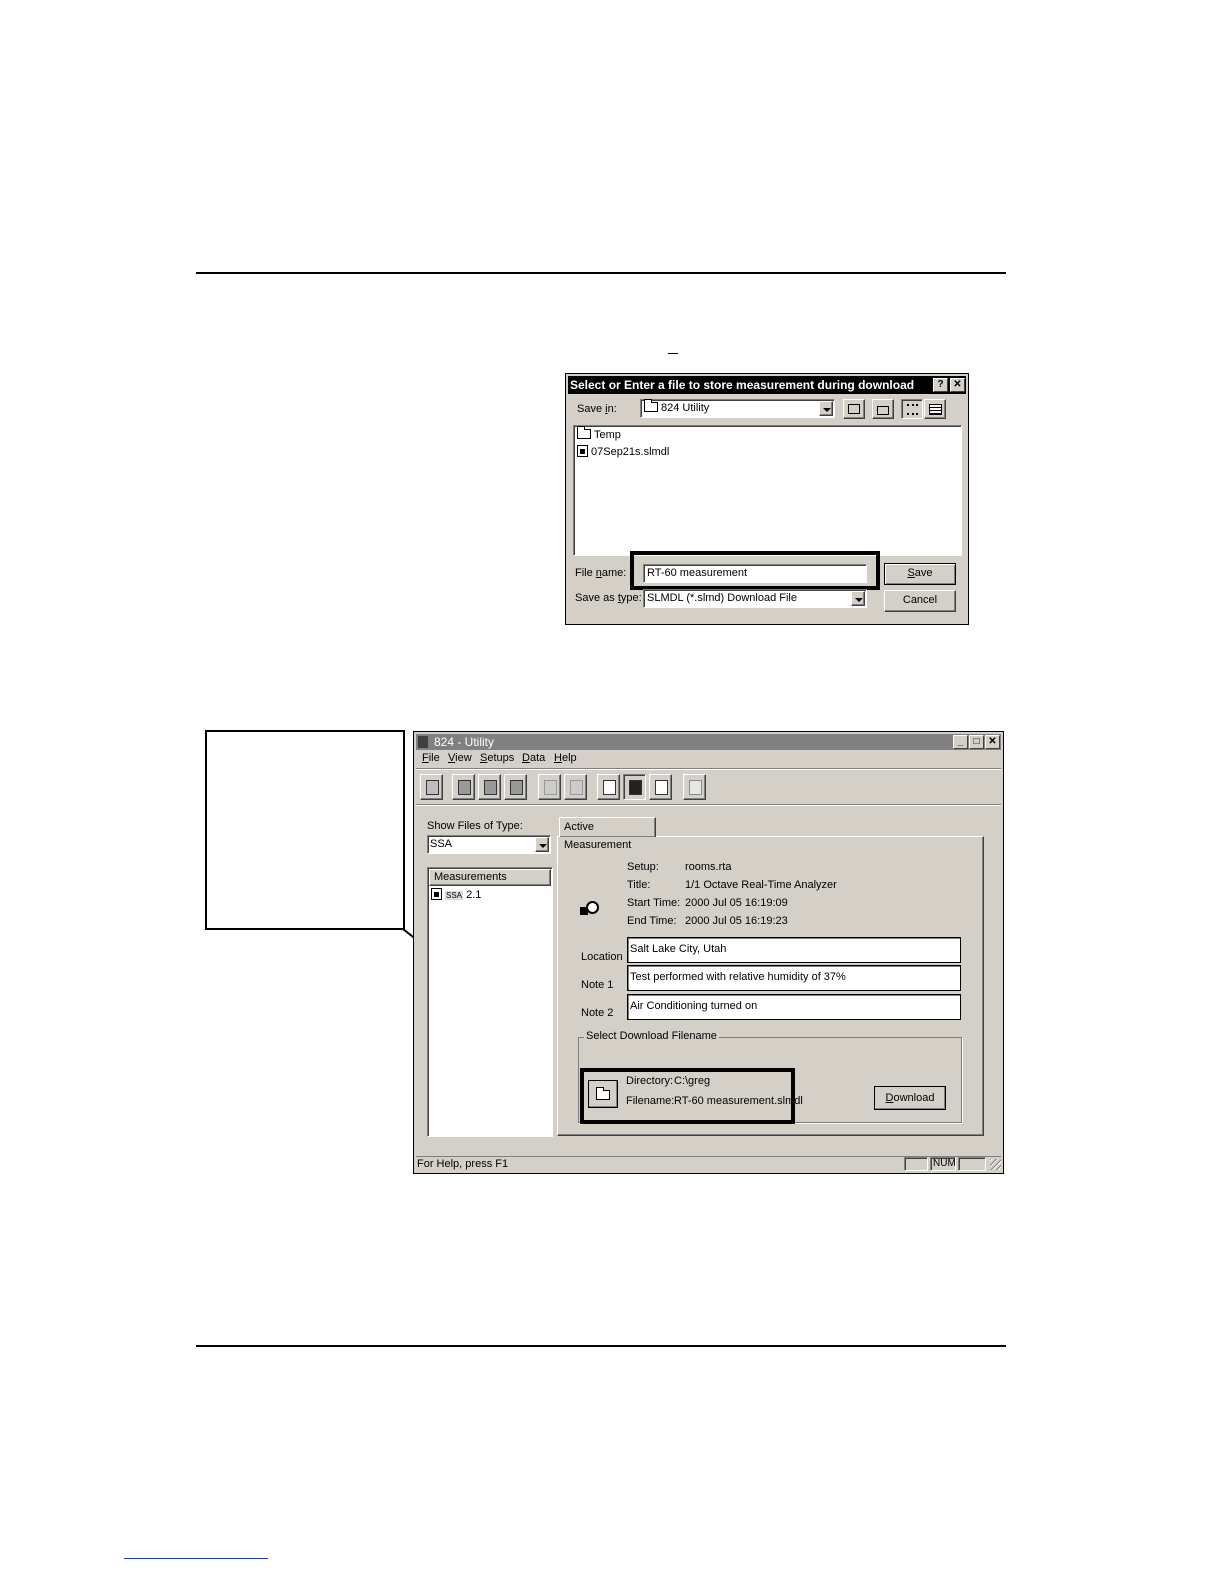 This screenshot has height=1584, width=1224. I want to click on app-titlebar: 824 - Utility _ □ ✕, so click(708, 742).